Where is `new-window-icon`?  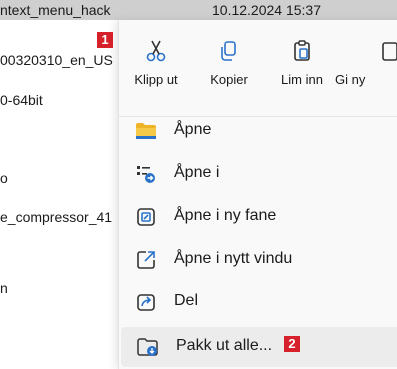
new-window-icon is located at coordinates (146, 260).